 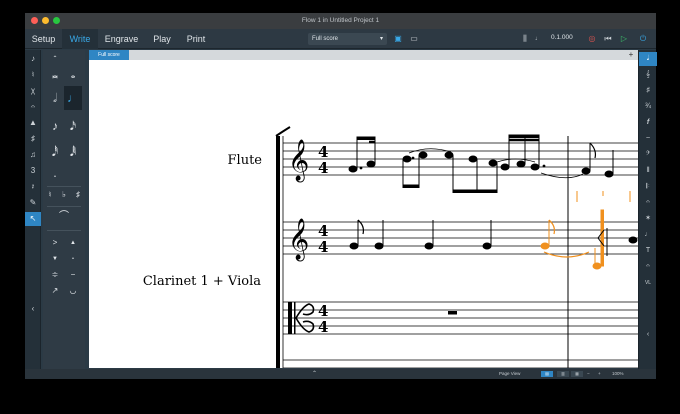 I want to click on slur-icon: ⌒, so click(x=64, y=217).